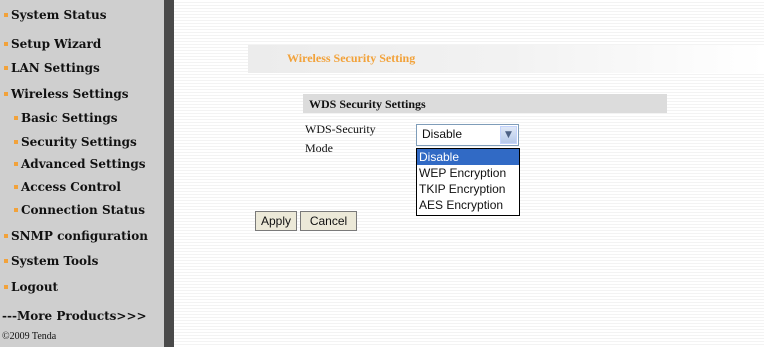  Describe the element at coordinates (328, 221) in the screenshot. I see `cancel-button: Cancel` at that location.